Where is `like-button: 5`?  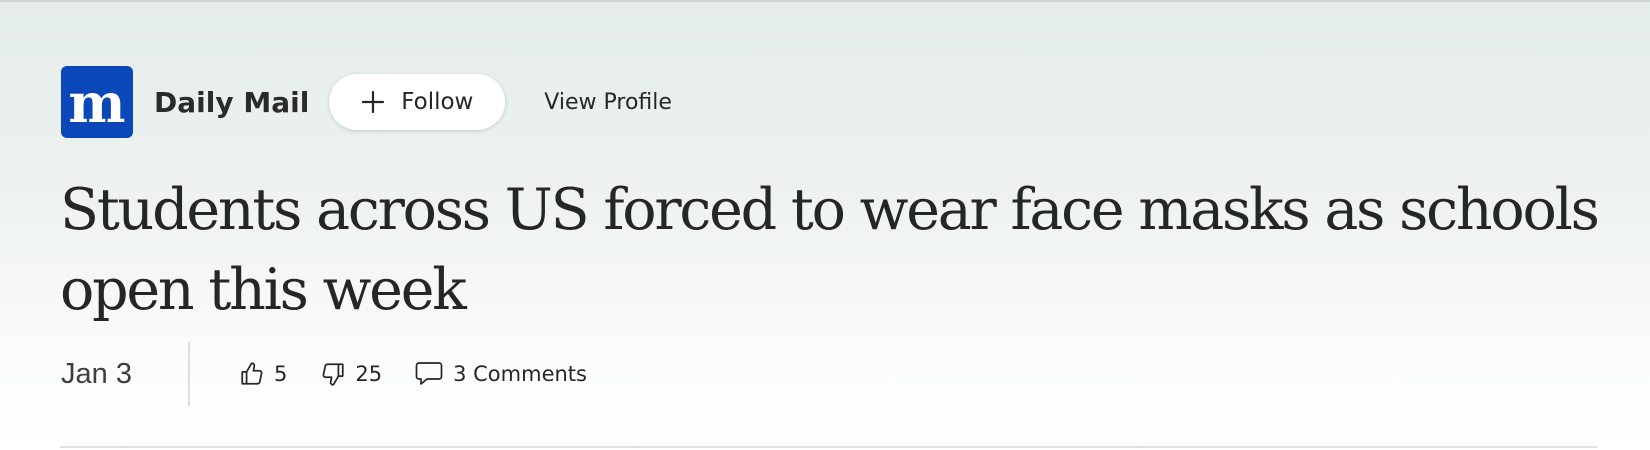
like-button: 5 is located at coordinates (263, 374).